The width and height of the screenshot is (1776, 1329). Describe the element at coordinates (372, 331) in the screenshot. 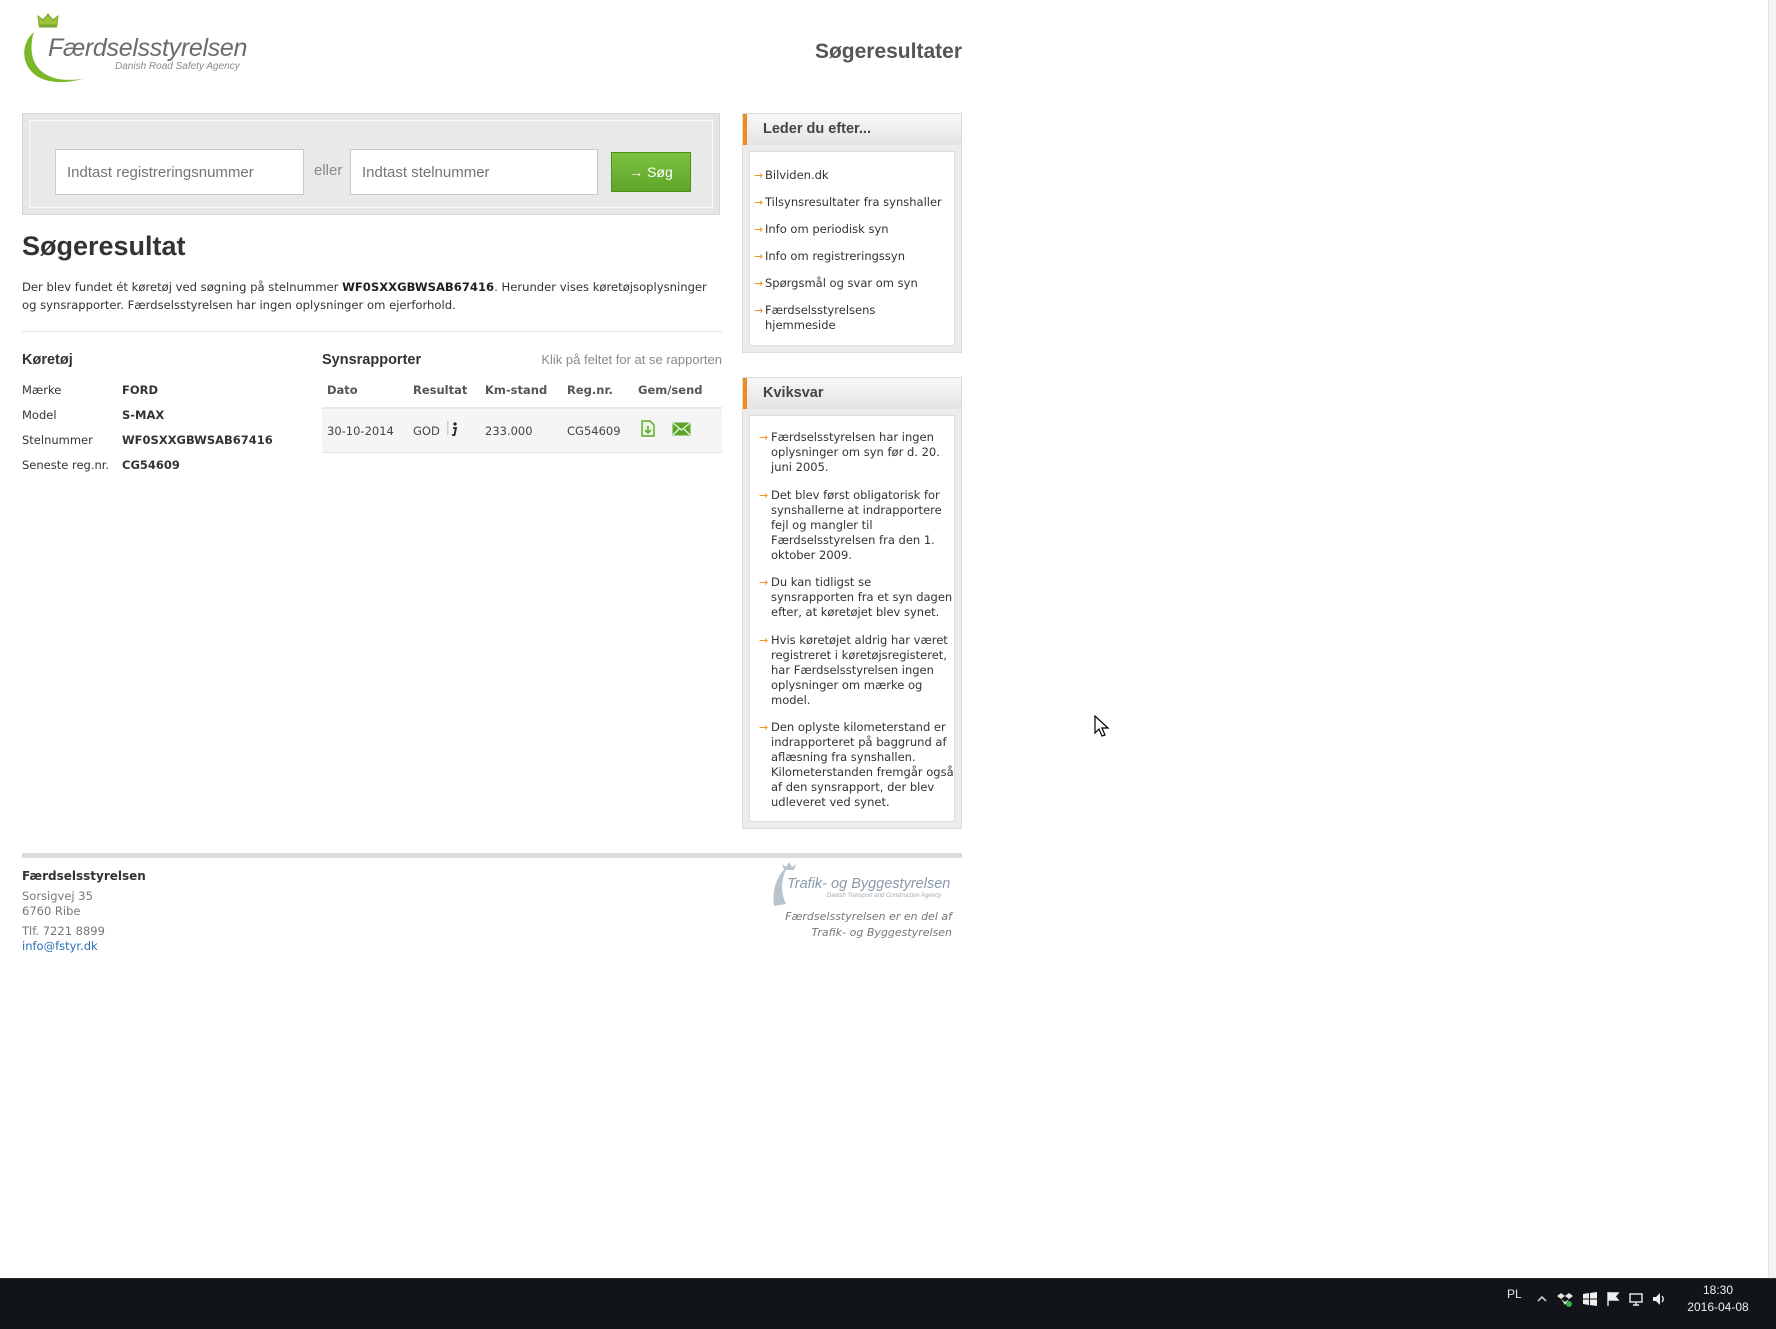

I see `divider` at that location.